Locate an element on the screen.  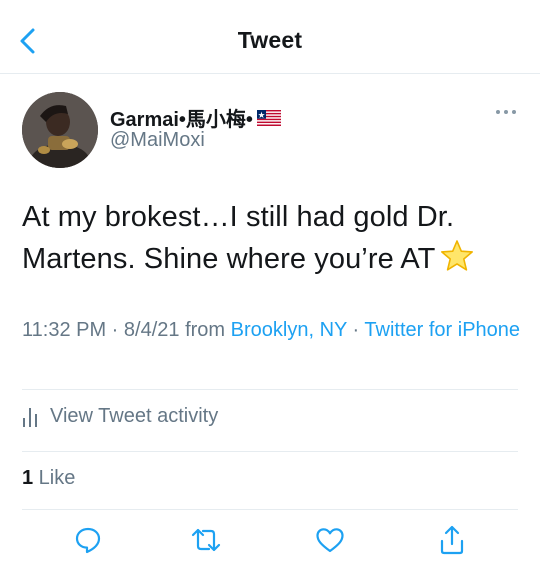
retweet-icon is located at coordinates (206, 540).